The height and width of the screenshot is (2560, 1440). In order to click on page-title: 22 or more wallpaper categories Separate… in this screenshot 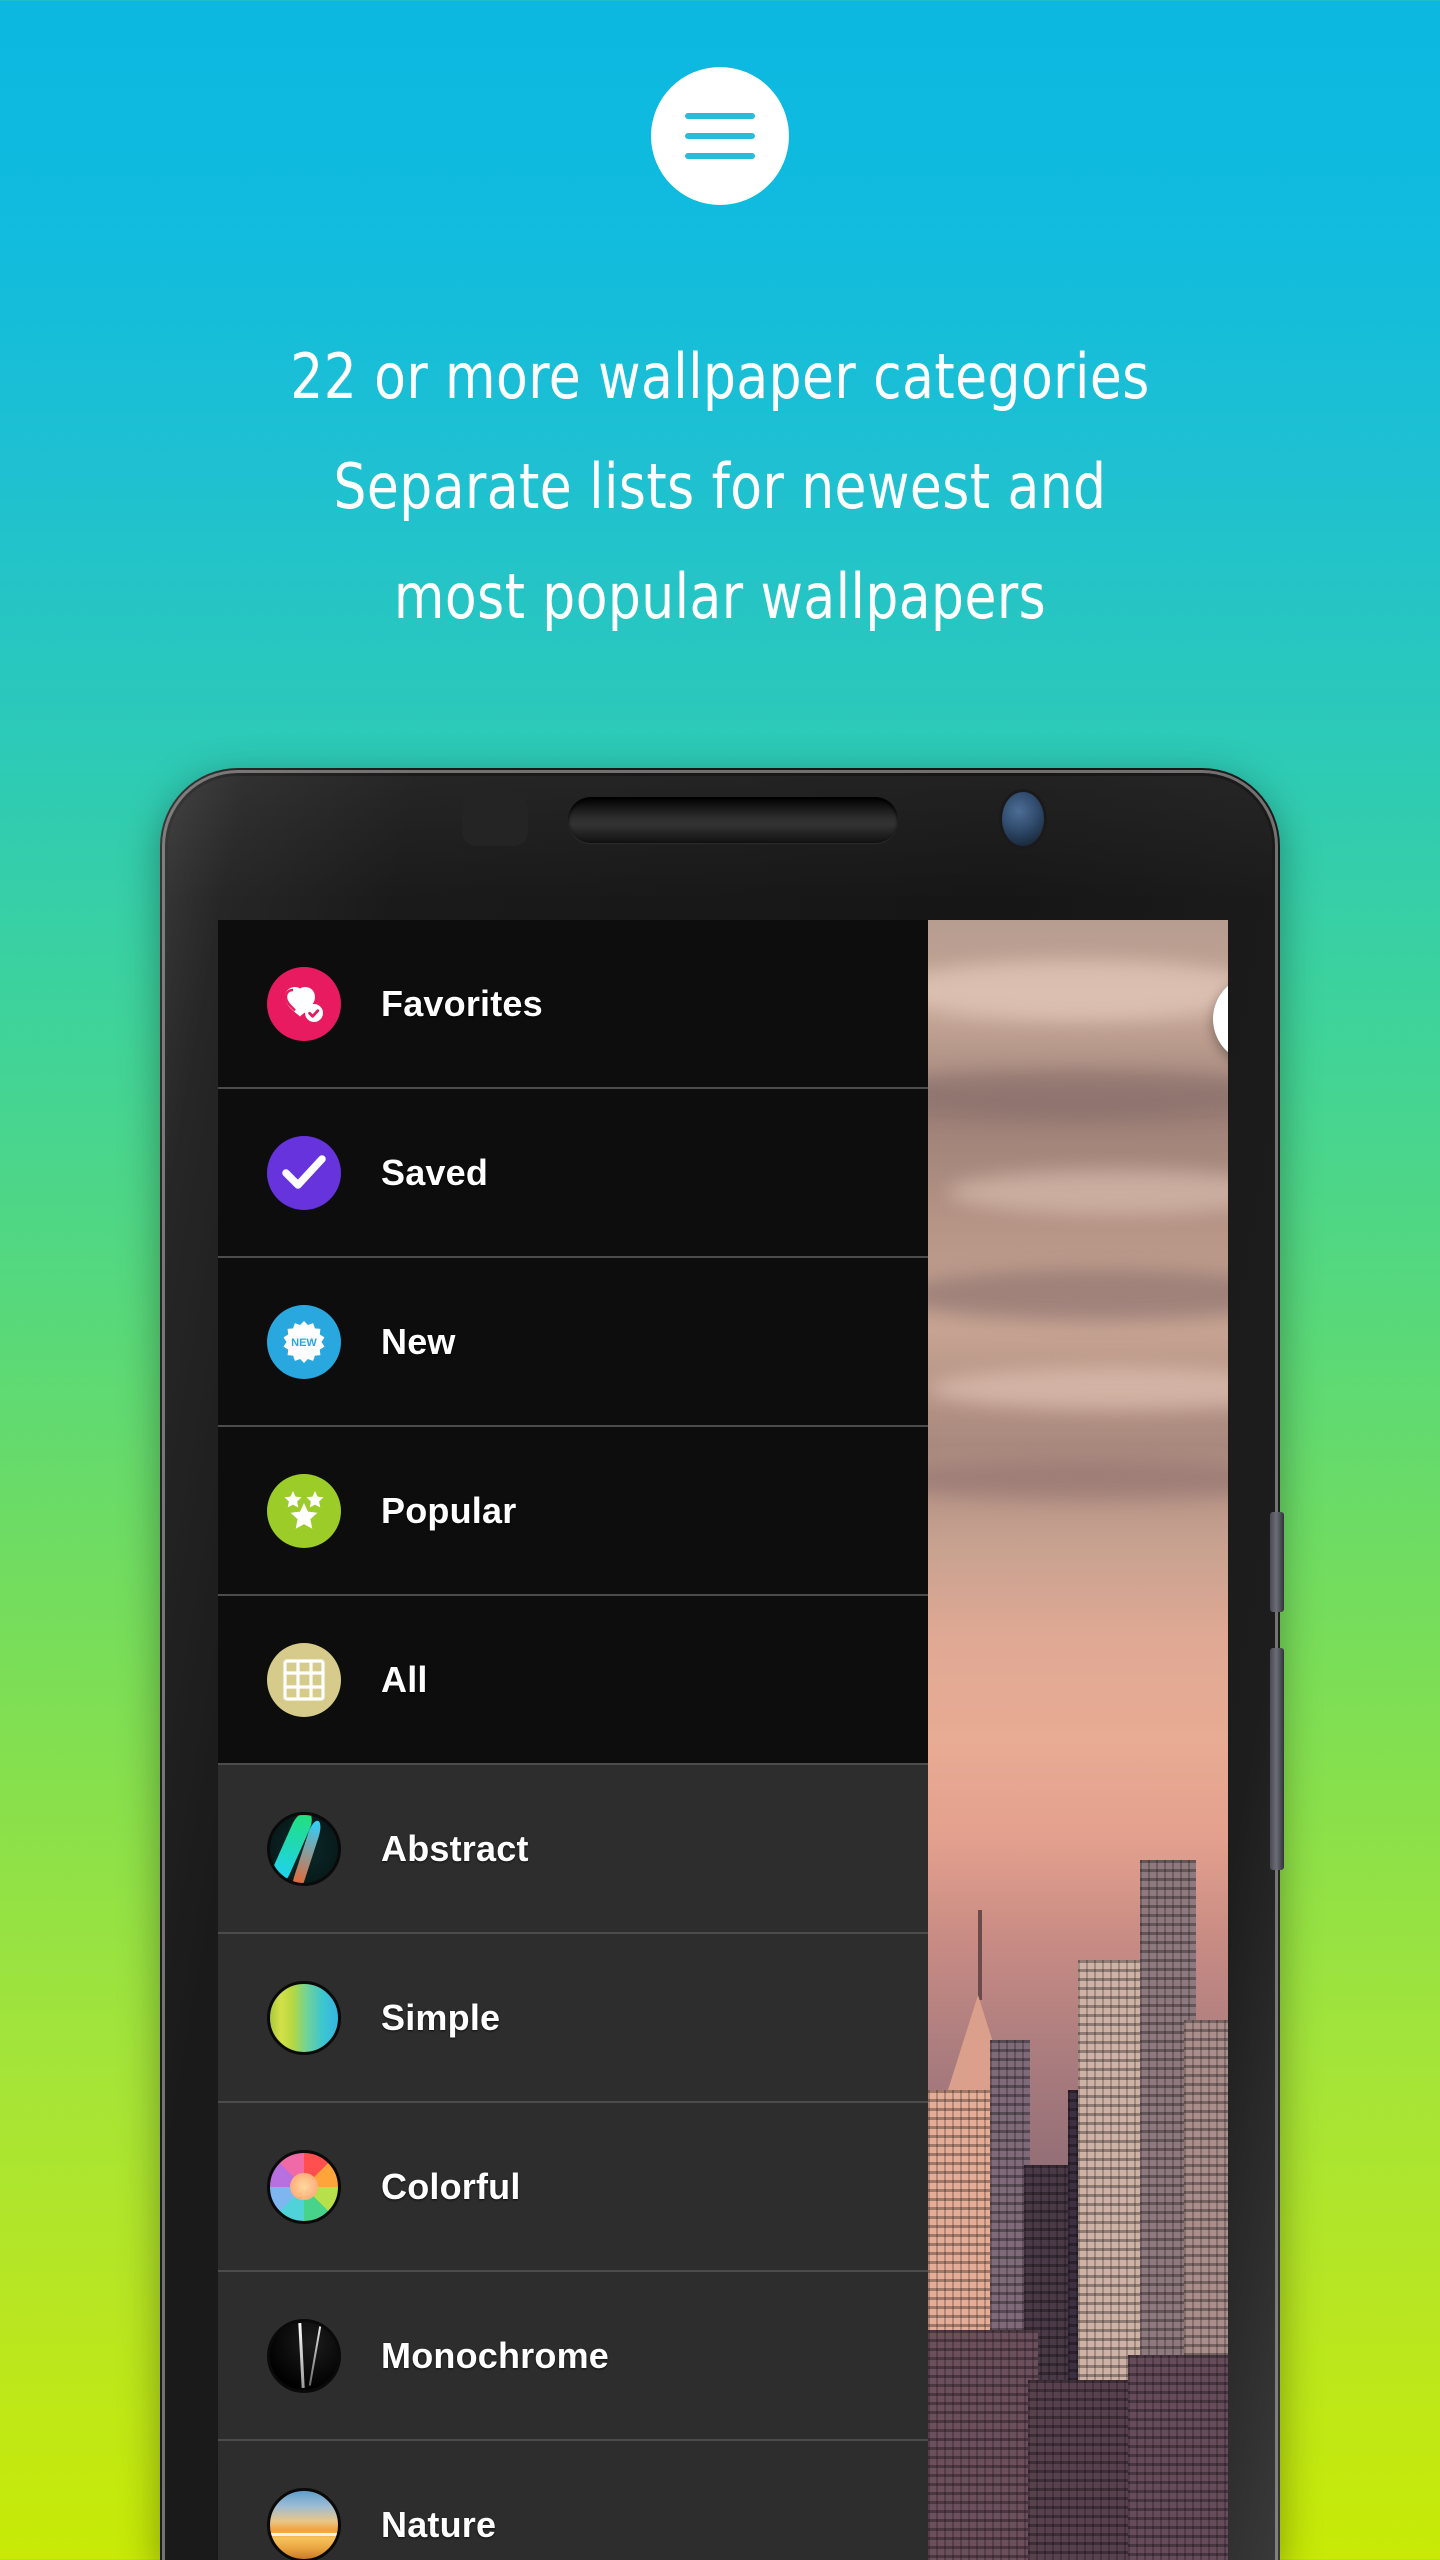, I will do `click(720, 486)`.